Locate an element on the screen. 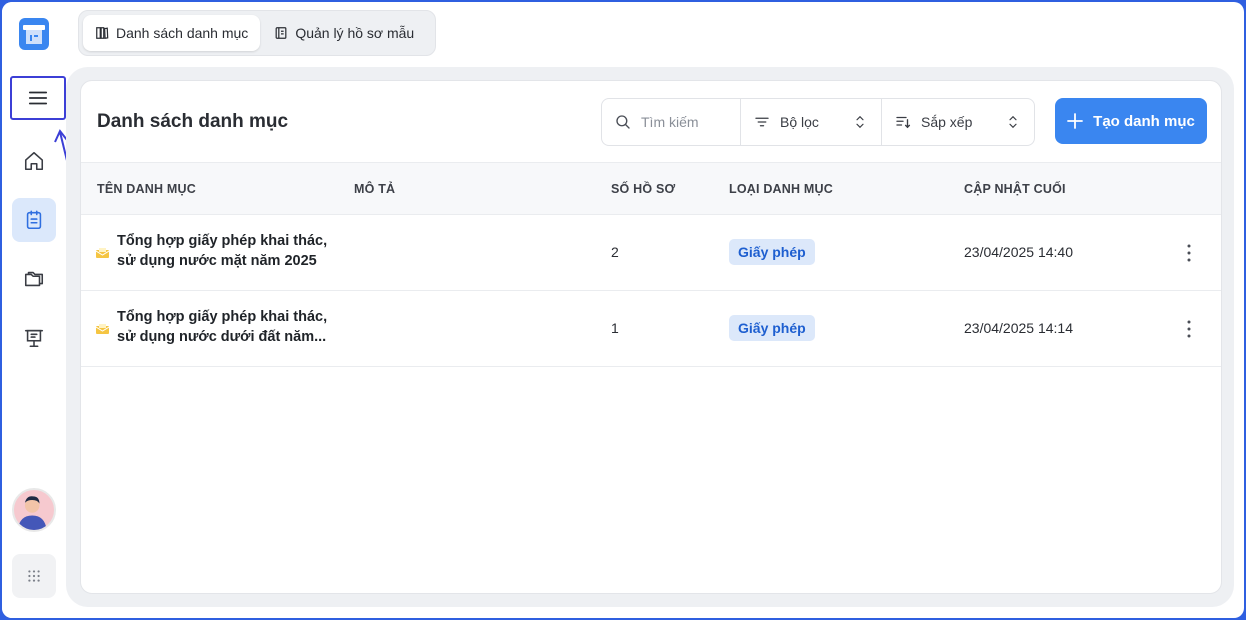  sidebar-menu-toggle is located at coordinates (38, 98).